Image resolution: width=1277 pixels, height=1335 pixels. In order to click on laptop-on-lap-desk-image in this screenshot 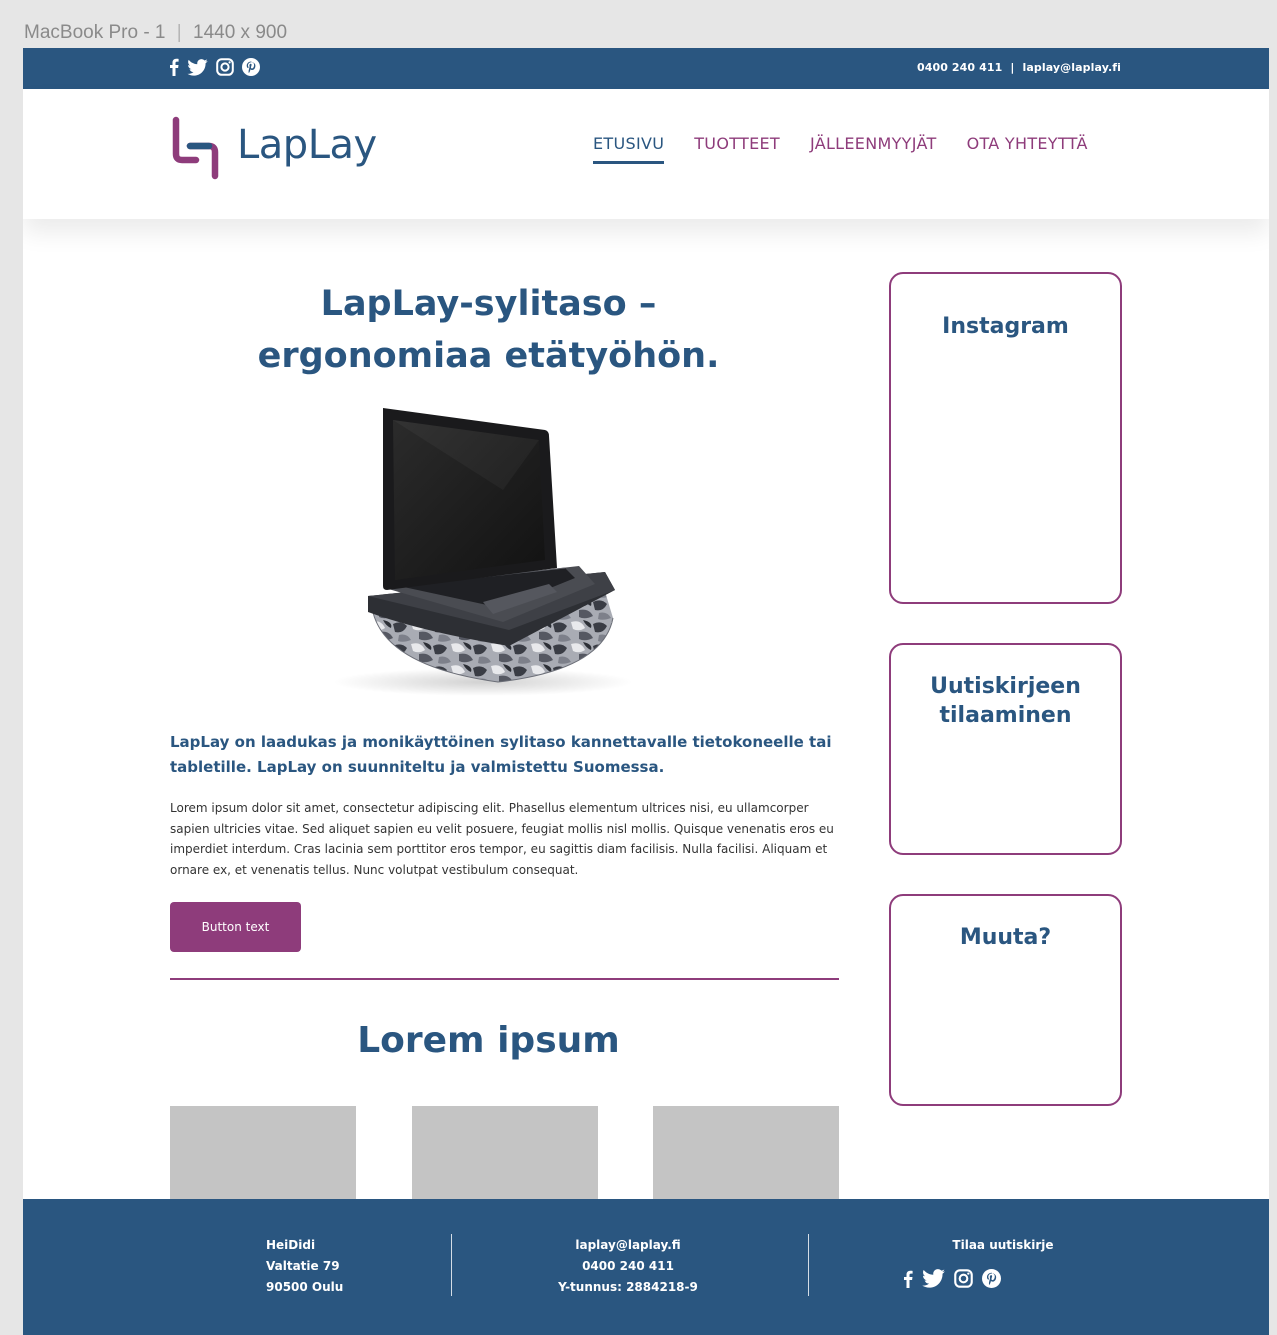, I will do `click(483, 552)`.